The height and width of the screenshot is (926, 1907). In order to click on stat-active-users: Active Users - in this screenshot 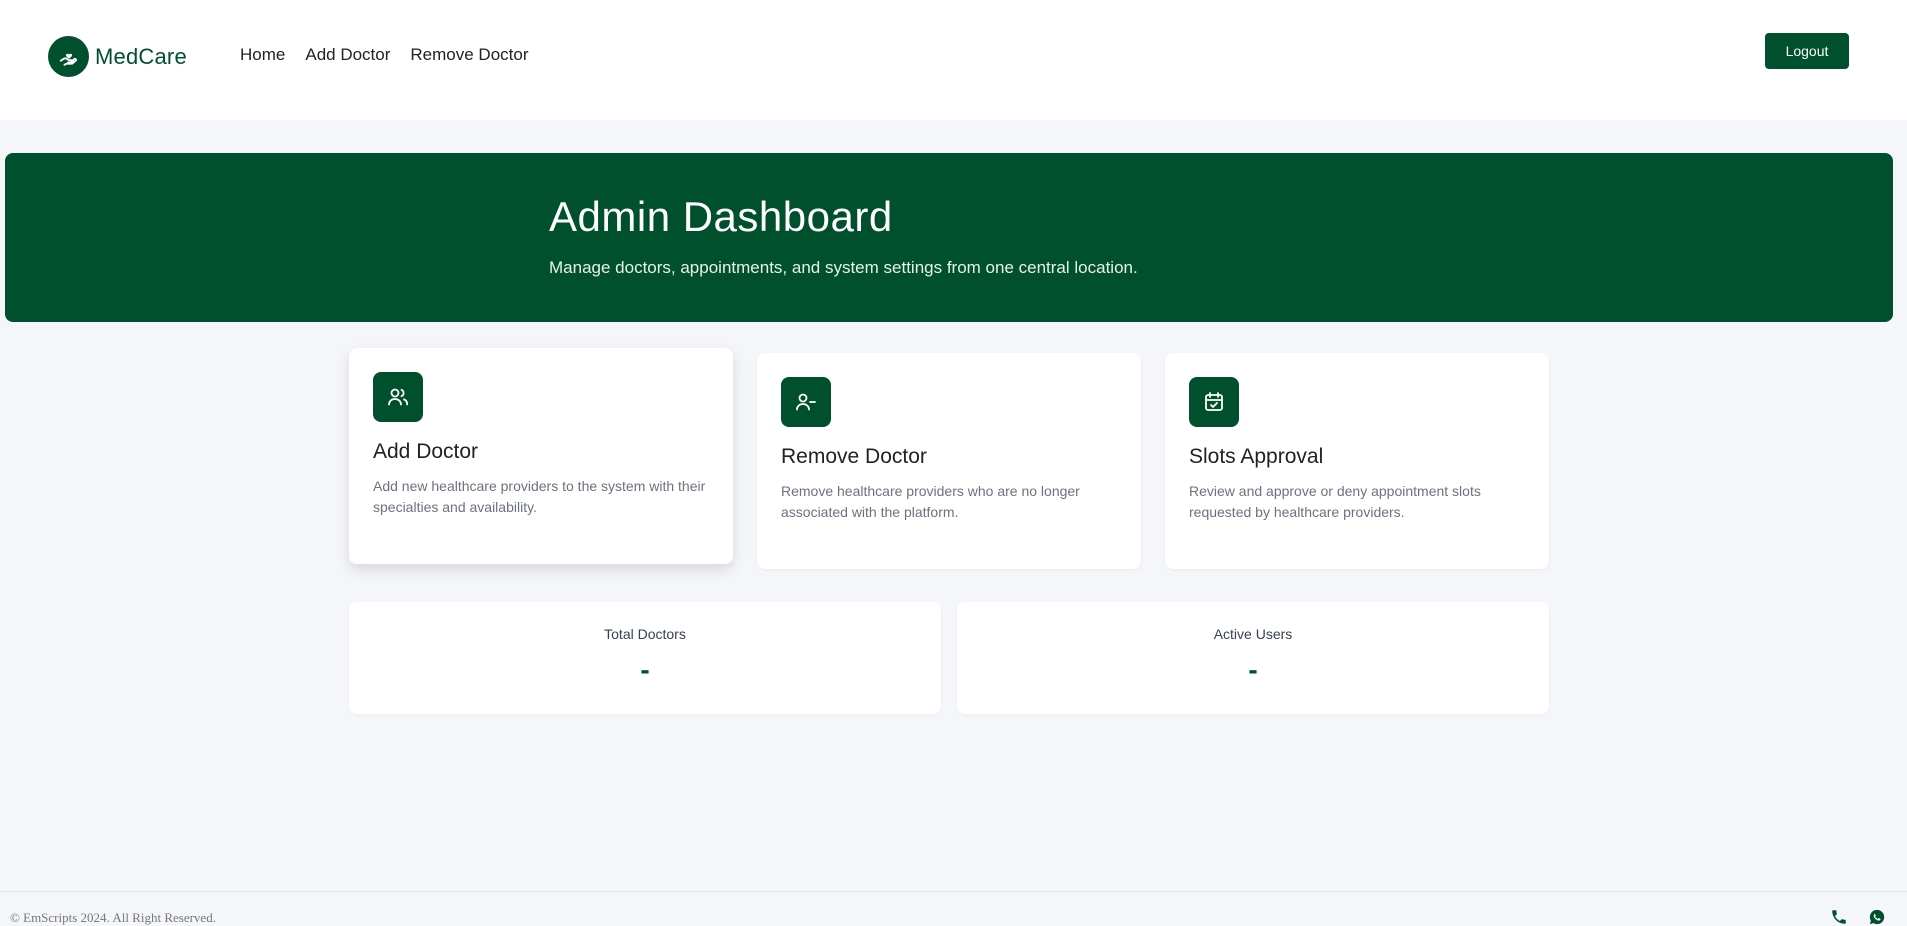, I will do `click(1253, 658)`.